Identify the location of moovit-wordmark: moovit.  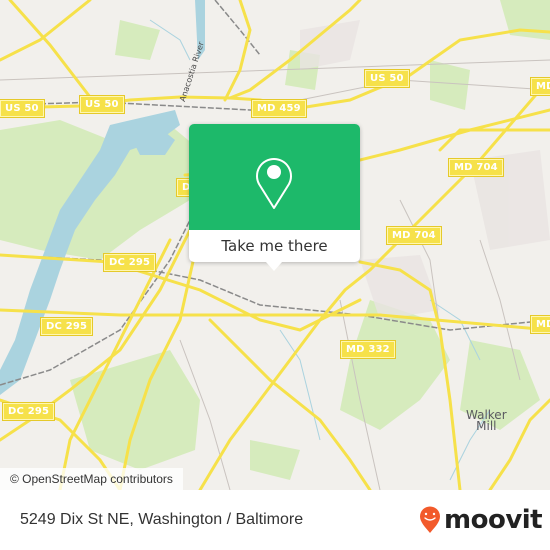
(493, 520).